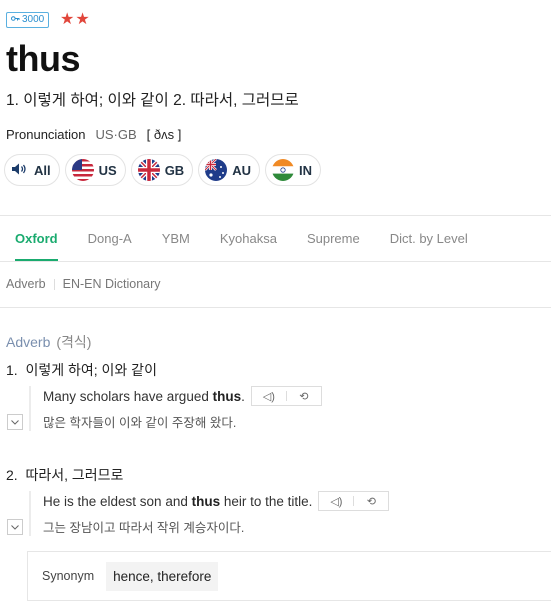  What do you see at coordinates (112, 284) in the screenshot?
I see `subnav-dictionary-link: EN-EN Dictionary` at bounding box center [112, 284].